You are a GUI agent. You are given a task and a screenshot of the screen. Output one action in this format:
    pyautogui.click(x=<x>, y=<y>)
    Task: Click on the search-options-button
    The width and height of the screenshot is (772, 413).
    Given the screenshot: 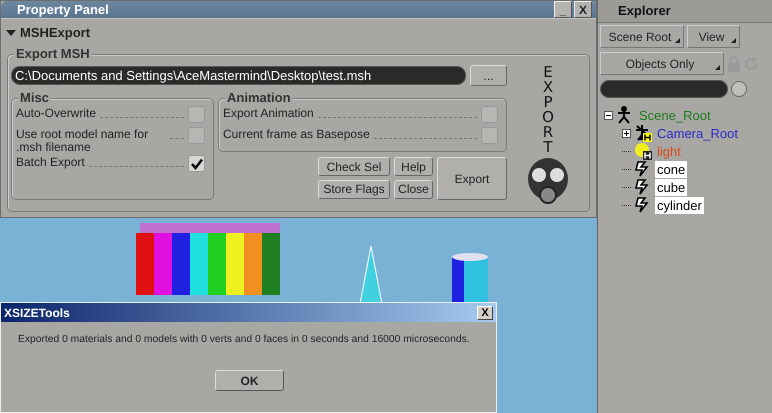 What is the action you would take?
    pyautogui.click(x=739, y=89)
    